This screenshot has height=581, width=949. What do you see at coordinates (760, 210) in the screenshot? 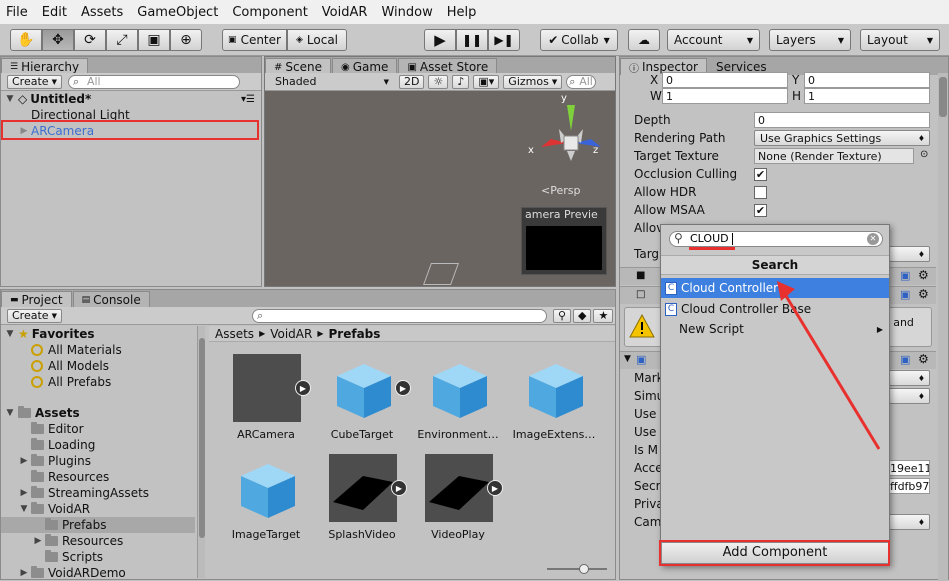
I see `allow-msaa-checkbox: ✔` at bounding box center [760, 210].